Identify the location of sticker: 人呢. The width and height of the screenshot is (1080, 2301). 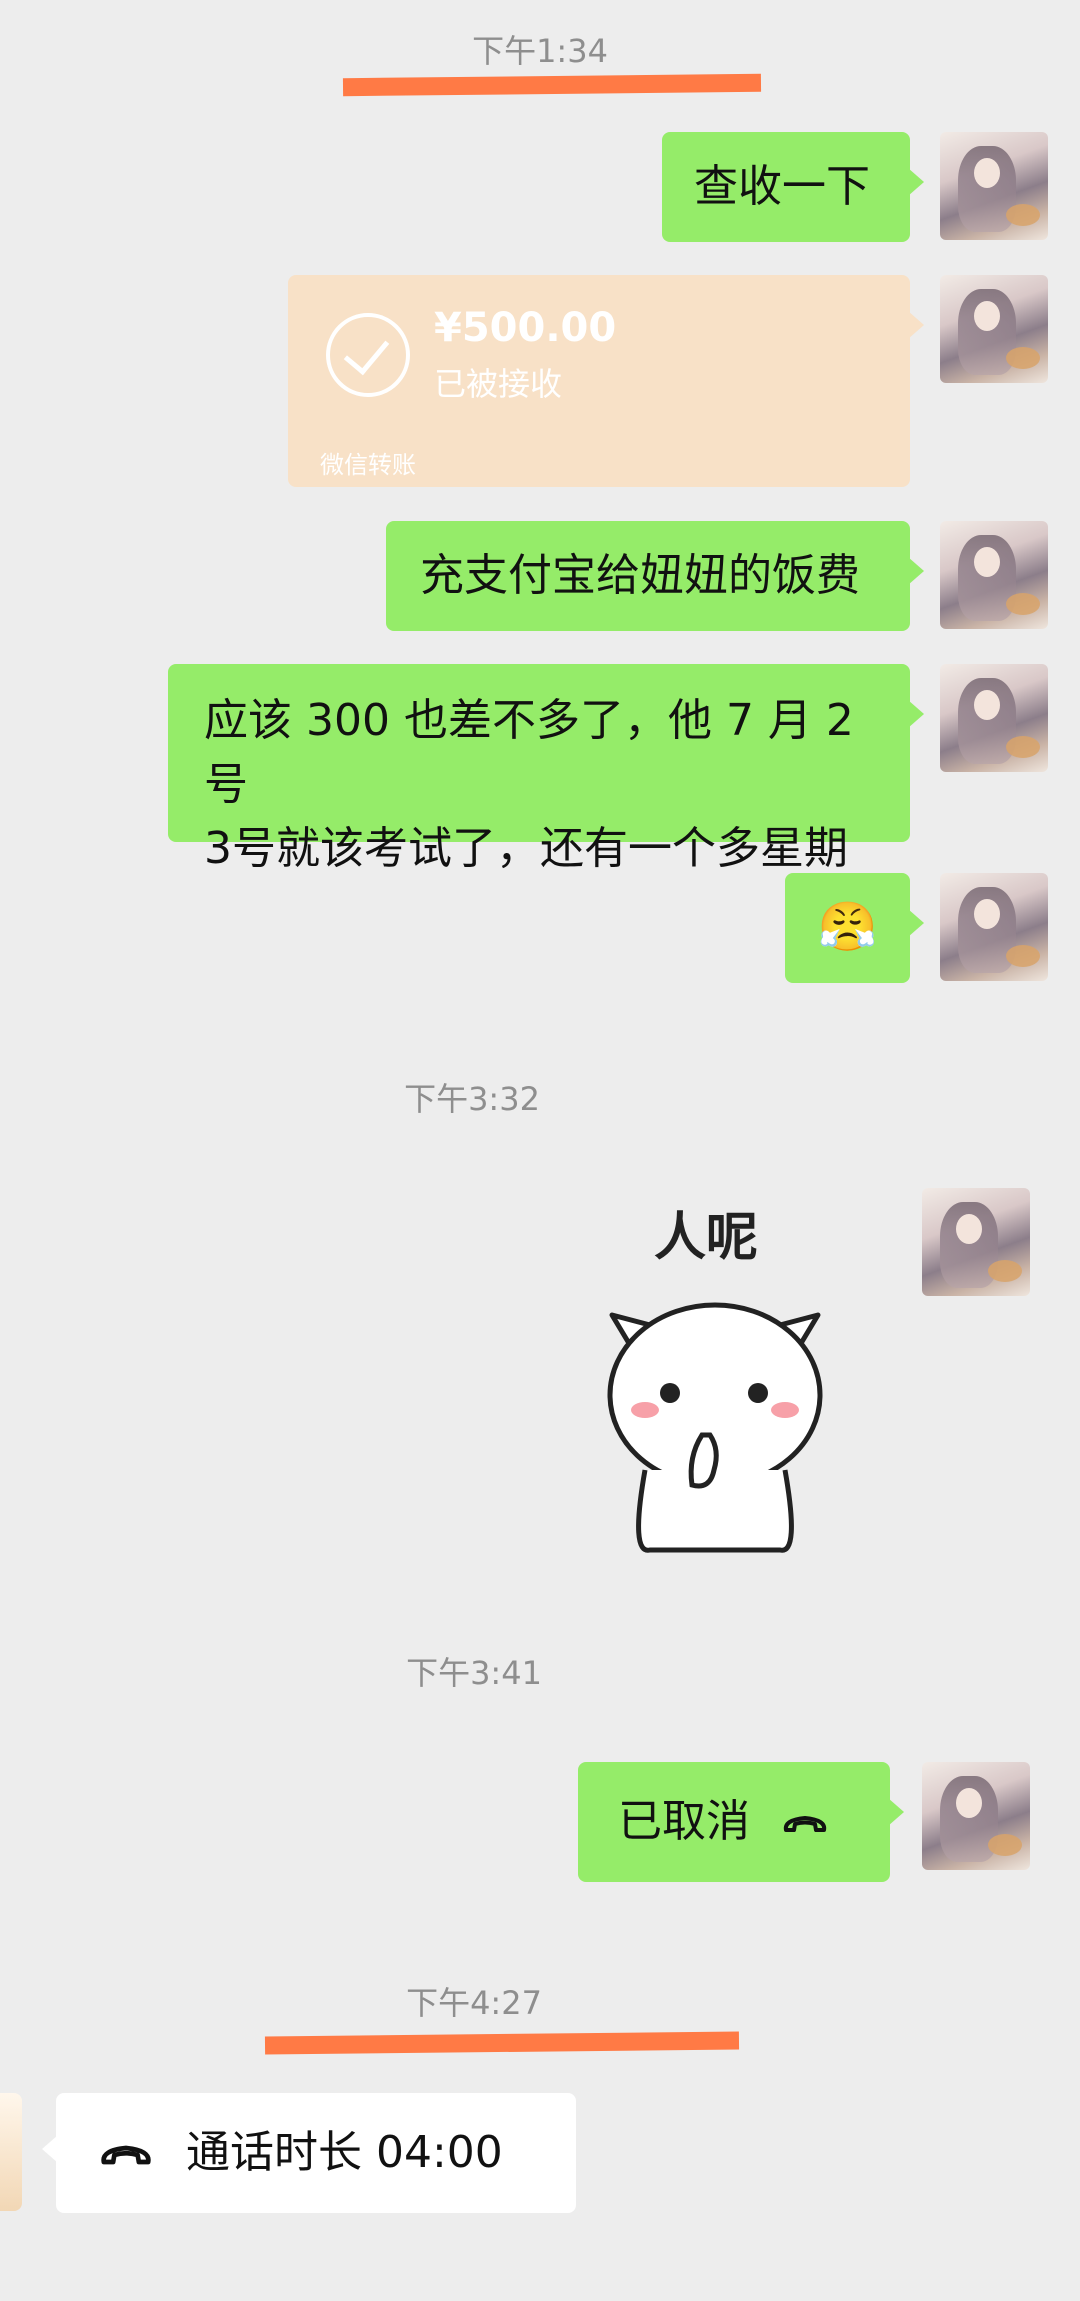
(715, 1375).